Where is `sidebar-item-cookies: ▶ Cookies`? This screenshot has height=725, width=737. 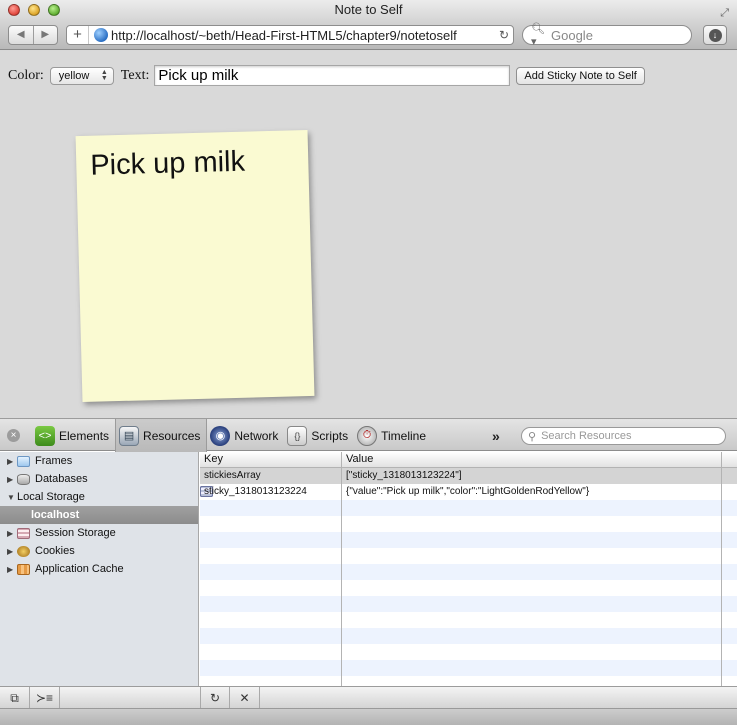 sidebar-item-cookies: ▶ Cookies is located at coordinates (99, 551).